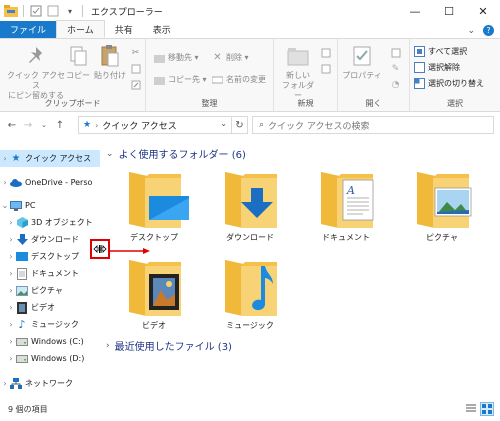 The image size is (500, 421). I want to click on nav-item-documents: › ドキュメント, so click(50, 273).